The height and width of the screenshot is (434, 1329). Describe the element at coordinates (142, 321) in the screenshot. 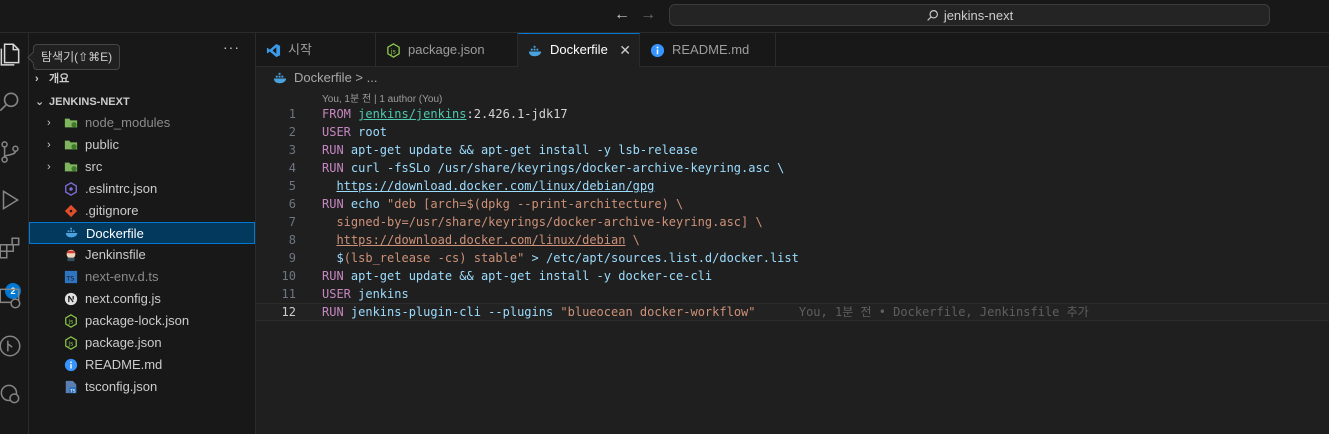

I see `file-item: js package-lock.json` at that location.